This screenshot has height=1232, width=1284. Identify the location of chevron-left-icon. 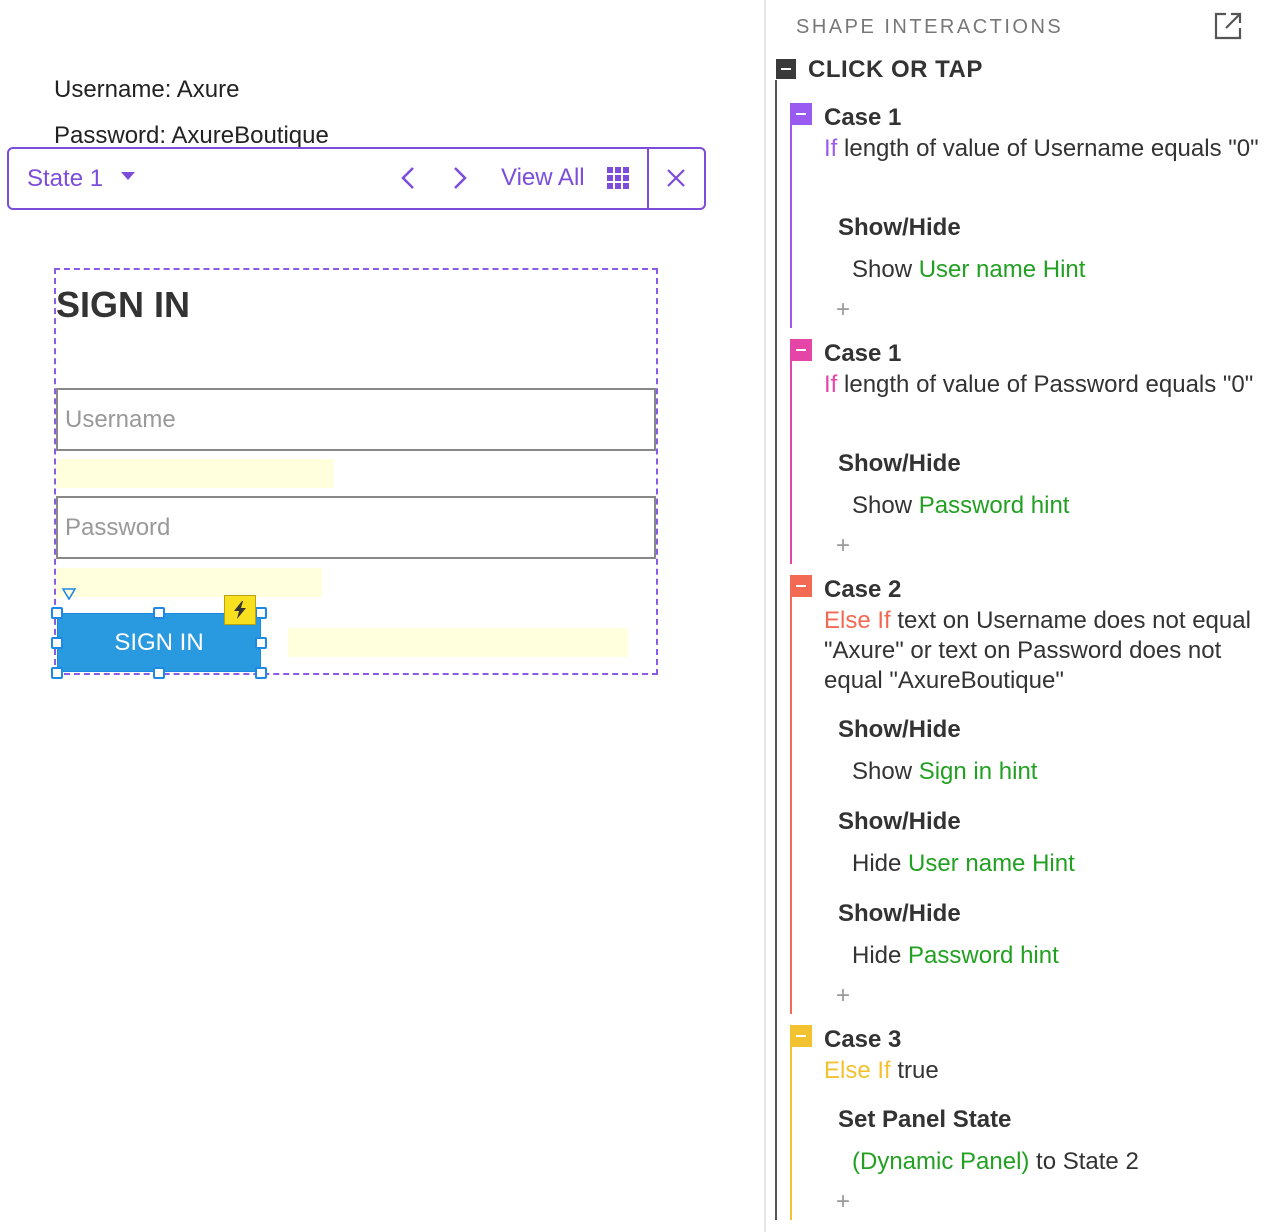
(407, 178).